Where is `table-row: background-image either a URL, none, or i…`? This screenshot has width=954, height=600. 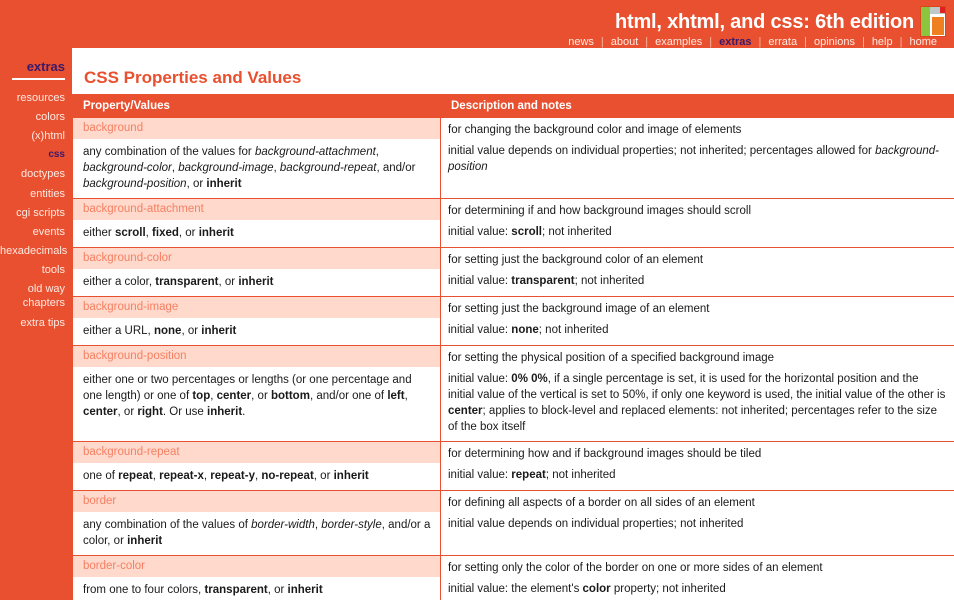
table-row: background-image either a URL, none, or i… is located at coordinates (513, 321).